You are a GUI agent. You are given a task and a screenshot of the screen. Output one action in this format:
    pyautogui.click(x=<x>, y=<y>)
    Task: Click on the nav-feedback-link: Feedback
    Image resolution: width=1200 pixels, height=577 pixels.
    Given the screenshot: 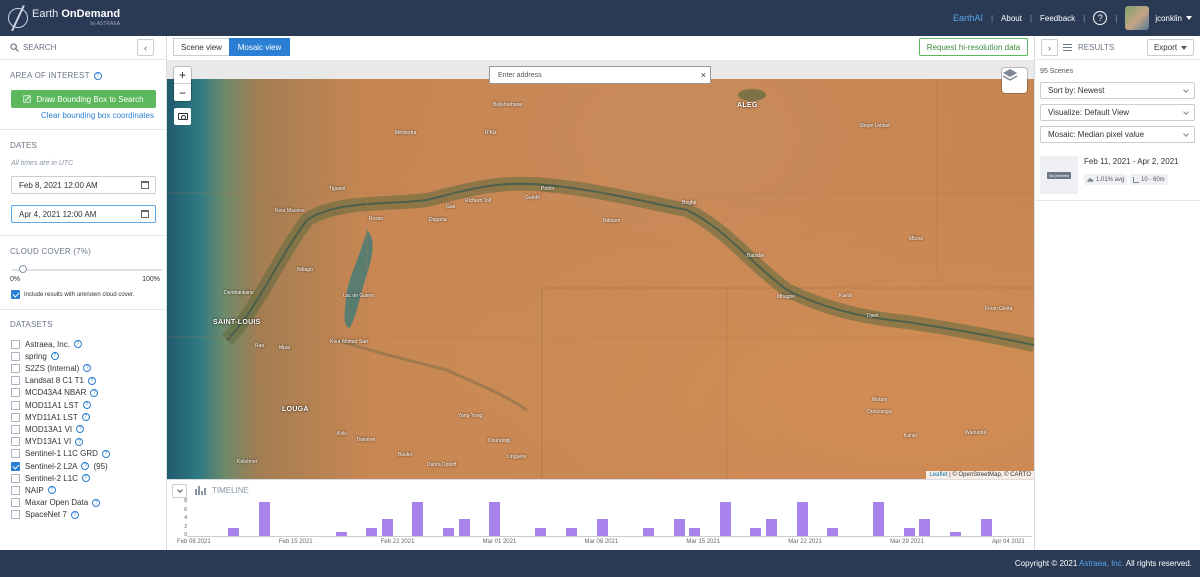 What is the action you would take?
    pyautogui.click(x=1057, y=18)
    